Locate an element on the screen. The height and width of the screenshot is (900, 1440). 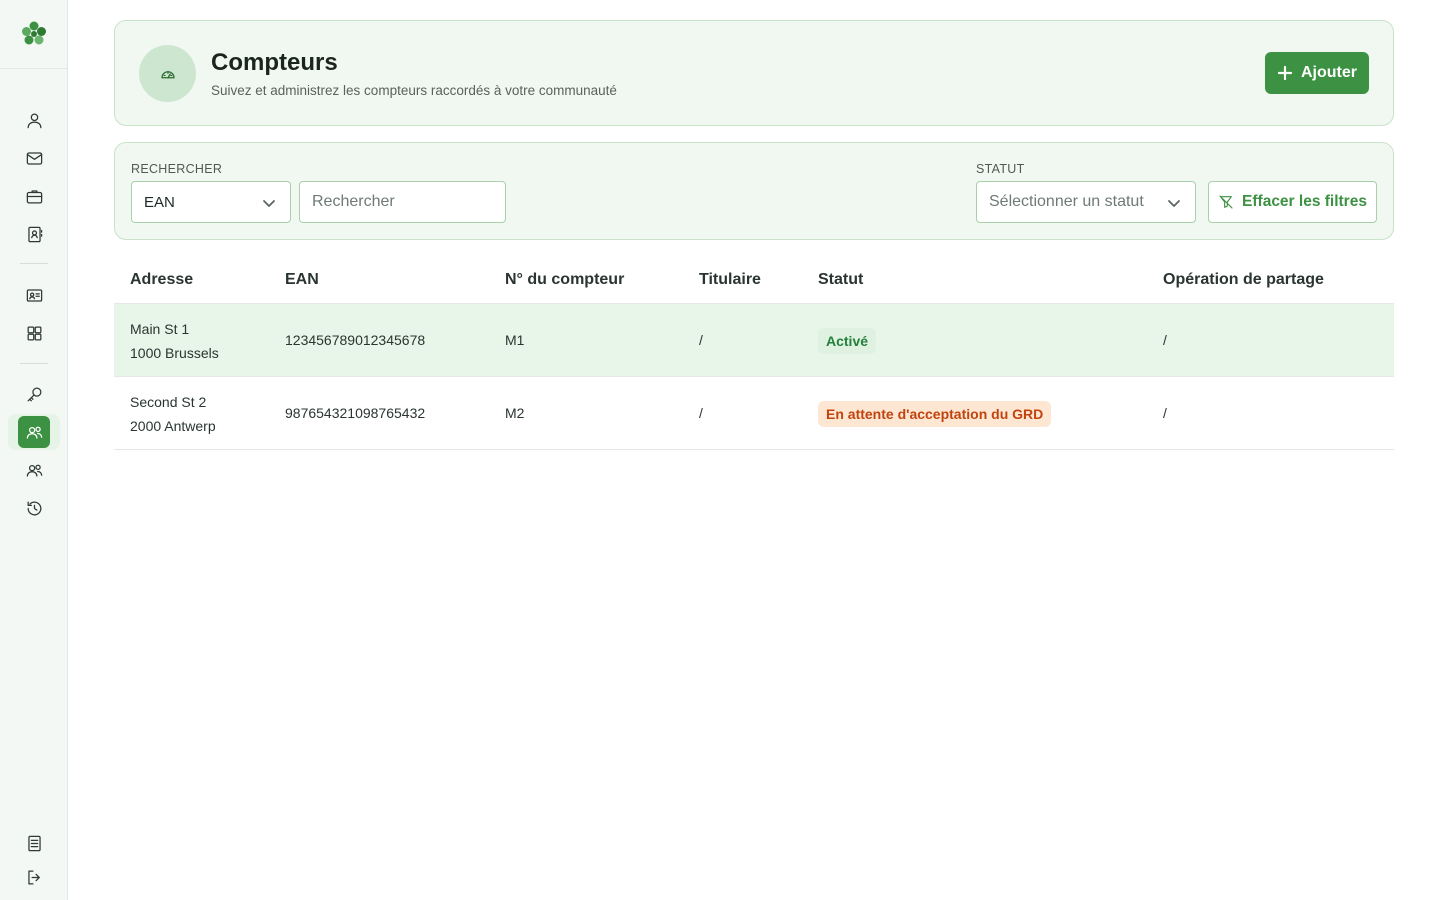
grid-icon is located at coordinates (34, 333).